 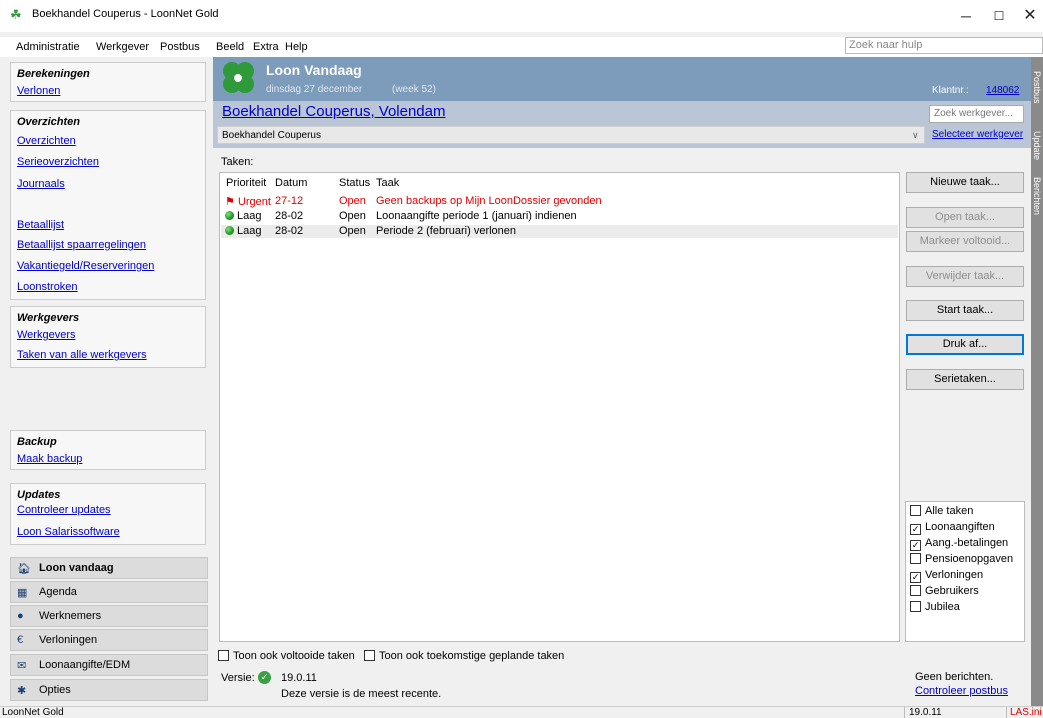 I want to click on panel-title: Werkgevers, so click(x=48, y=318).